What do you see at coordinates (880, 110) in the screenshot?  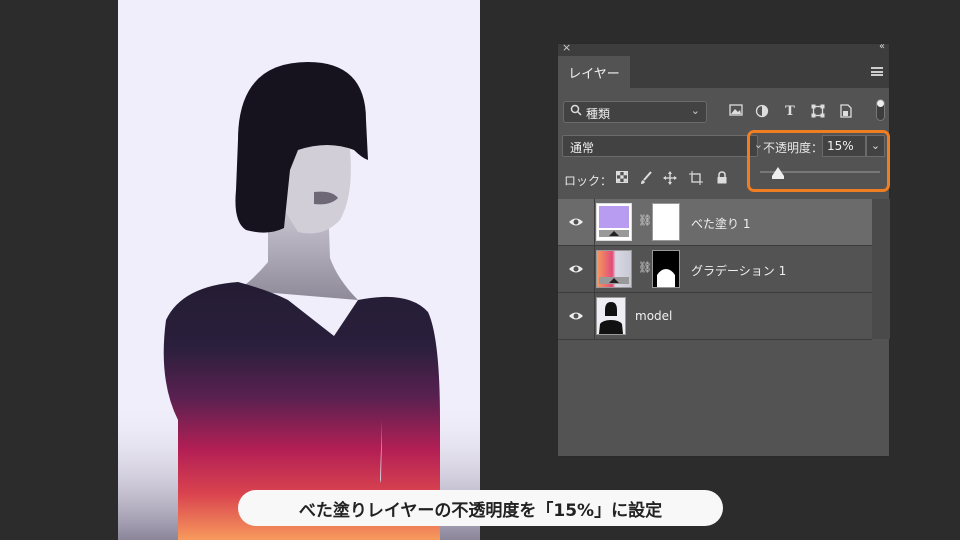 I see `filter-toggle` at bounding box center [880, 110].